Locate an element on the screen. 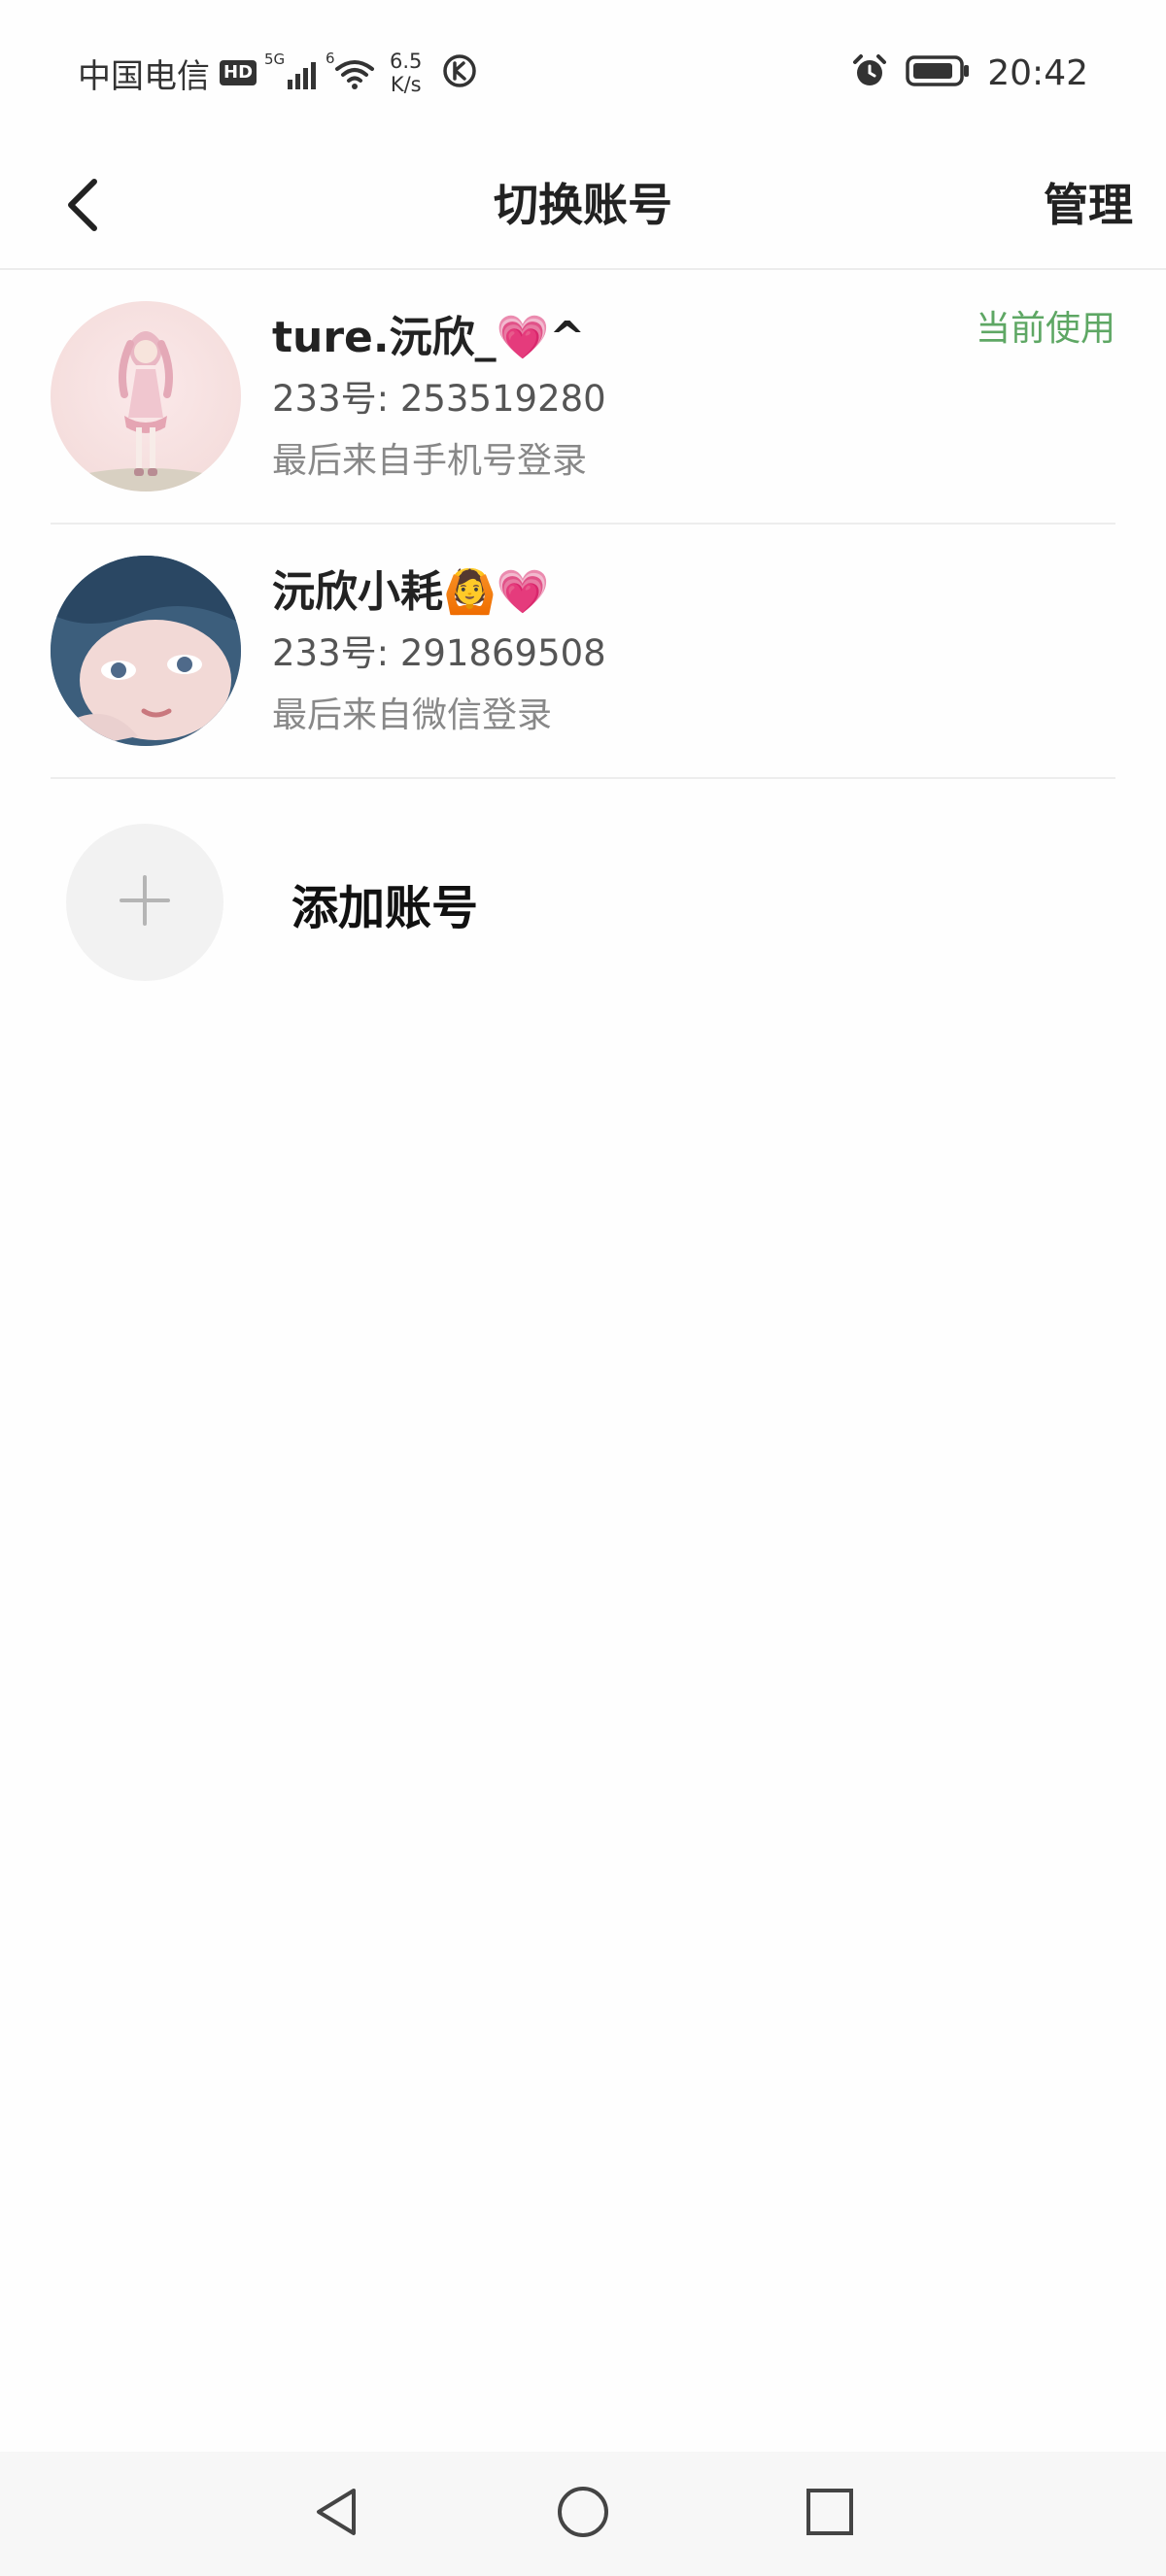  status-left: 中国电信 HD 5G 6 6.5 K/s is located at coordinates (278, 73).